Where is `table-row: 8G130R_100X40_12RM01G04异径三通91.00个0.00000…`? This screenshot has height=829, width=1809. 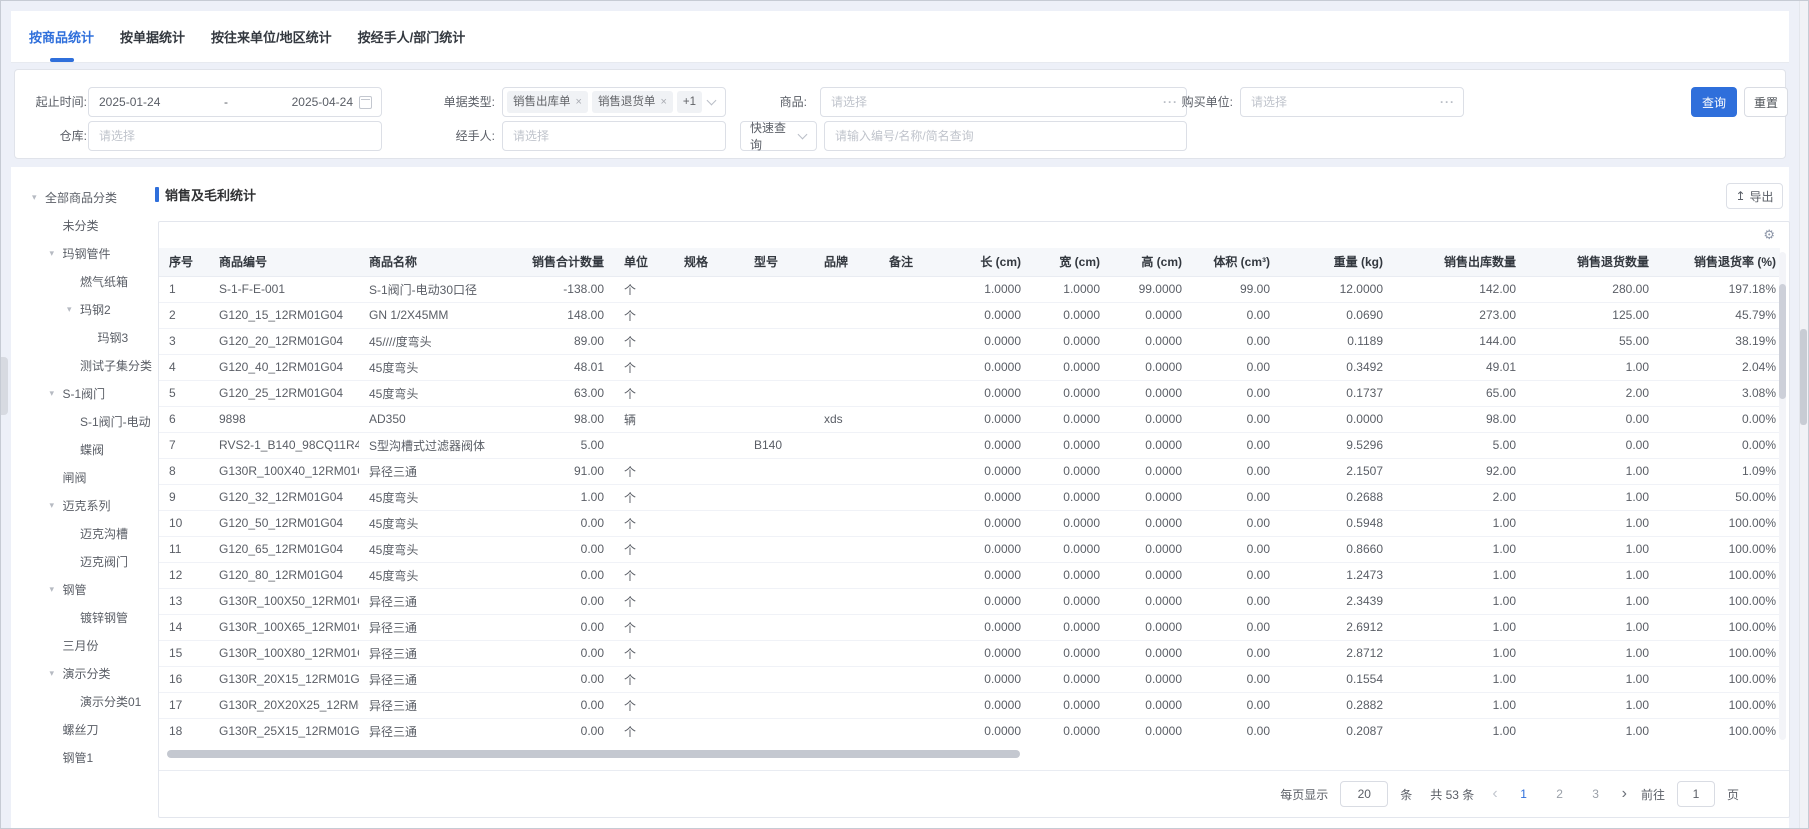 table-row: 8G130R_100X40_12RM01G04异径三通91.00个0.00000… is located at coordinates (969, 471).